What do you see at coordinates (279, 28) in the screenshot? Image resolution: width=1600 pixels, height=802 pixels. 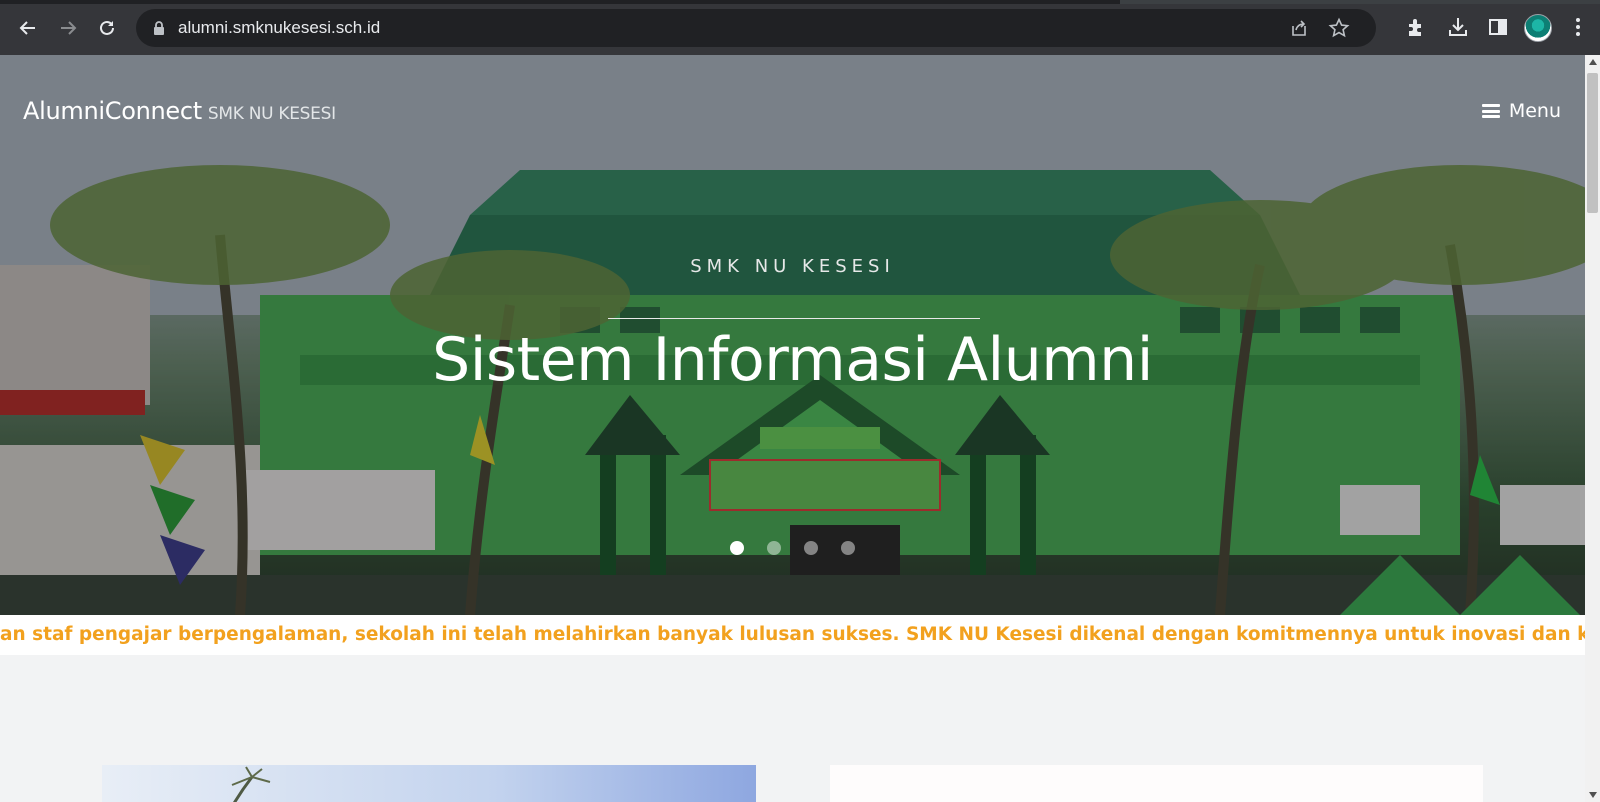 I see `url-text: alumni.smknukesesi.sch.id` at bounding box center [279, 28].